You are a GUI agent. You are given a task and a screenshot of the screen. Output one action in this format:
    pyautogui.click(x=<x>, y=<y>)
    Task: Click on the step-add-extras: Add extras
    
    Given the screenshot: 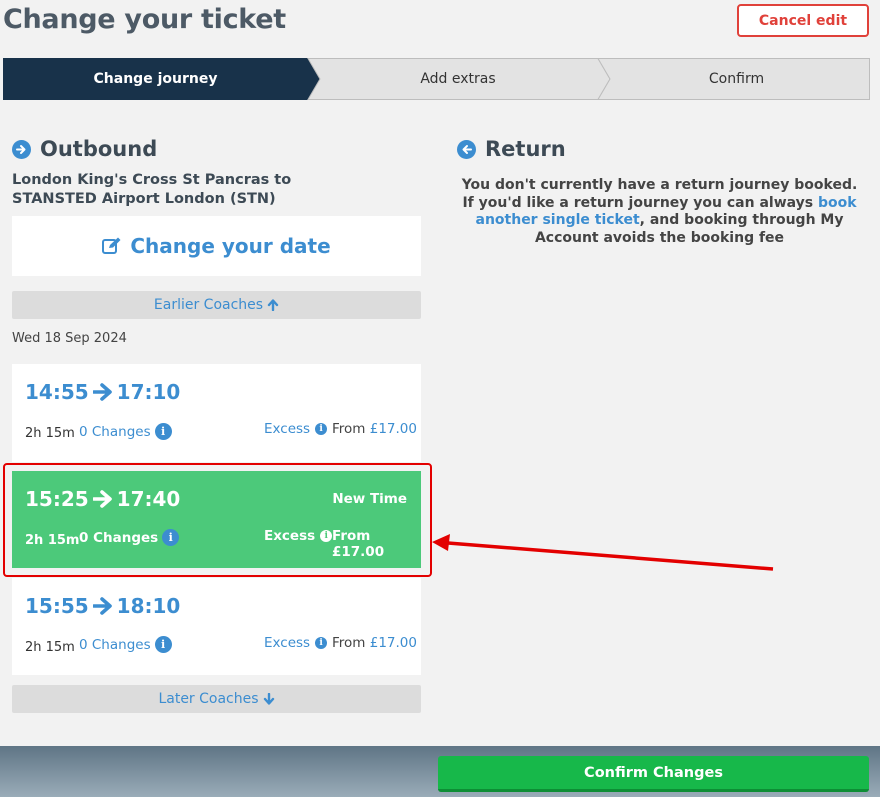 What is the action you would take?
    pyautogui.click(x=458, y=79)
    